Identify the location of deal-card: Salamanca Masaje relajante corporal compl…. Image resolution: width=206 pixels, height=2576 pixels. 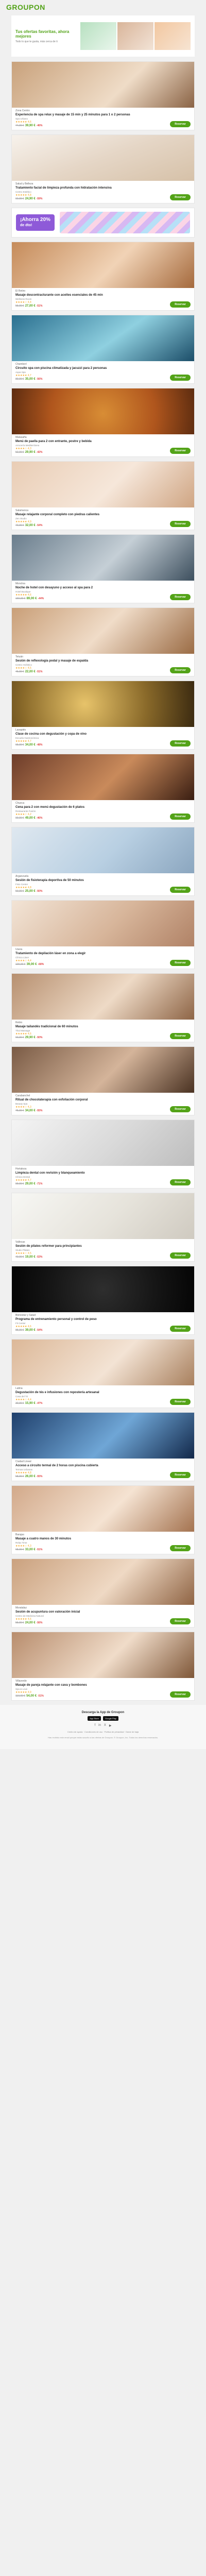
(103, 495).